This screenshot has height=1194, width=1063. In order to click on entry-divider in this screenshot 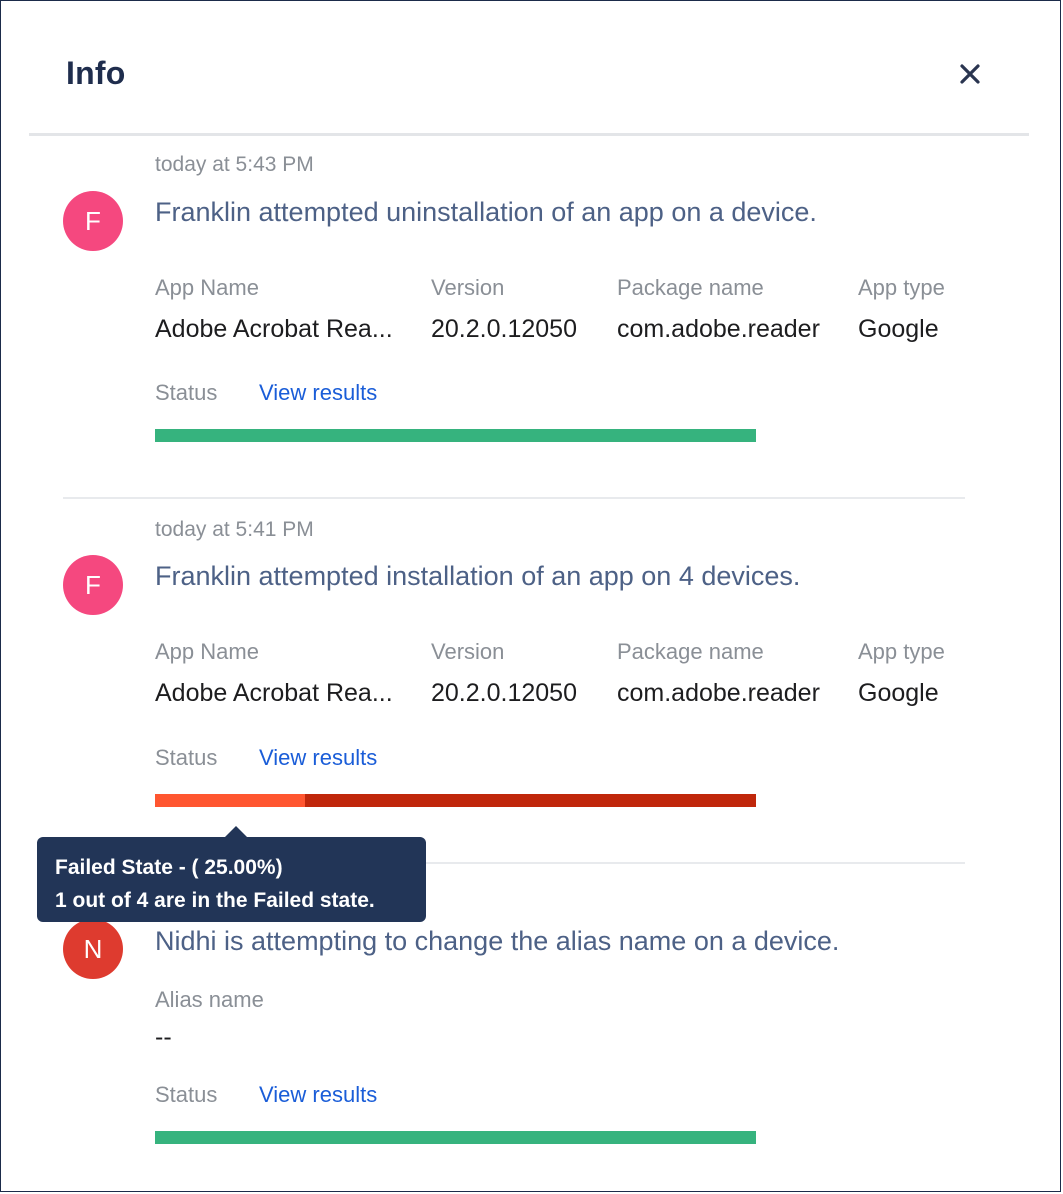, I will do `click(514, 498)`.